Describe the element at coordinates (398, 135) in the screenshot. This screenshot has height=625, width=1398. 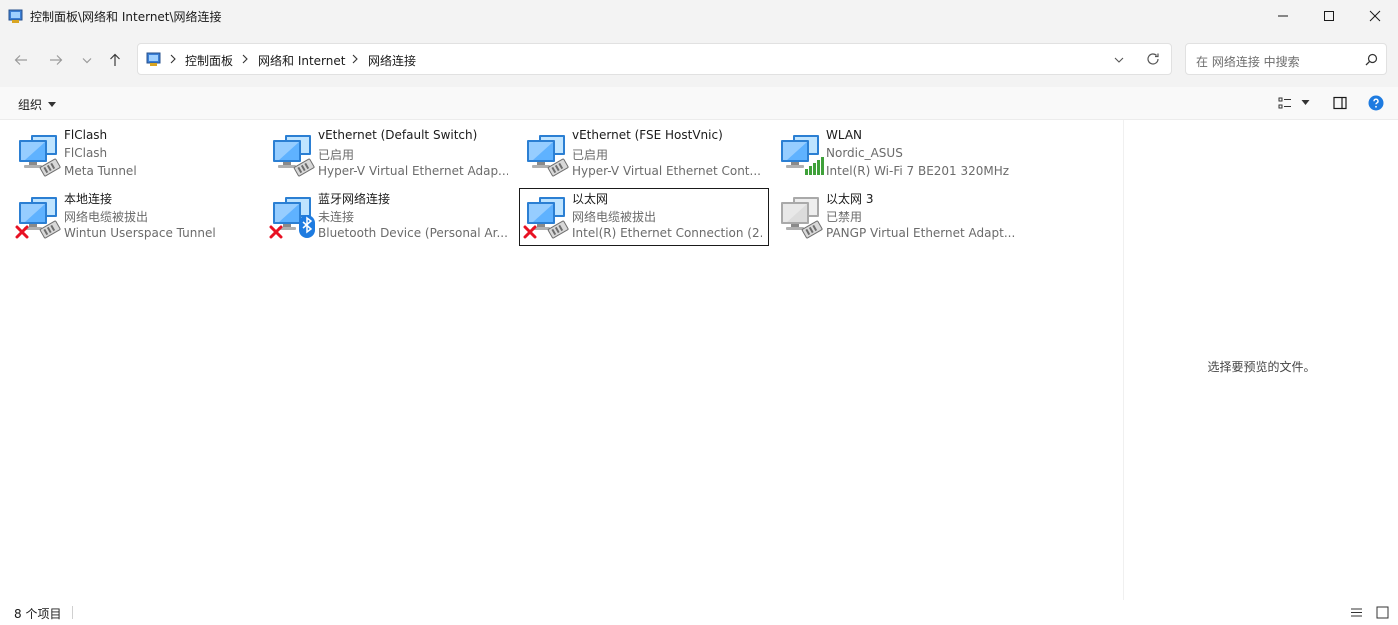
I see `connection-name: vEthernet (Default Switch)` at that location.